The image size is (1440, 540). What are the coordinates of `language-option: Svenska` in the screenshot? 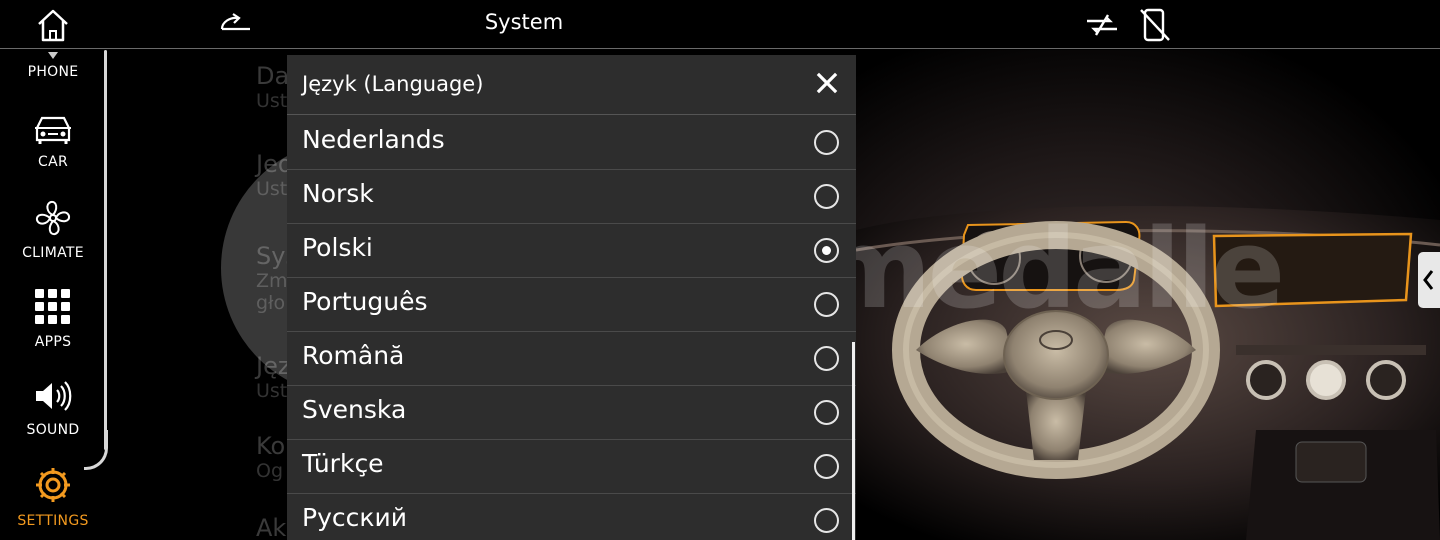 It's located at (571, 413).